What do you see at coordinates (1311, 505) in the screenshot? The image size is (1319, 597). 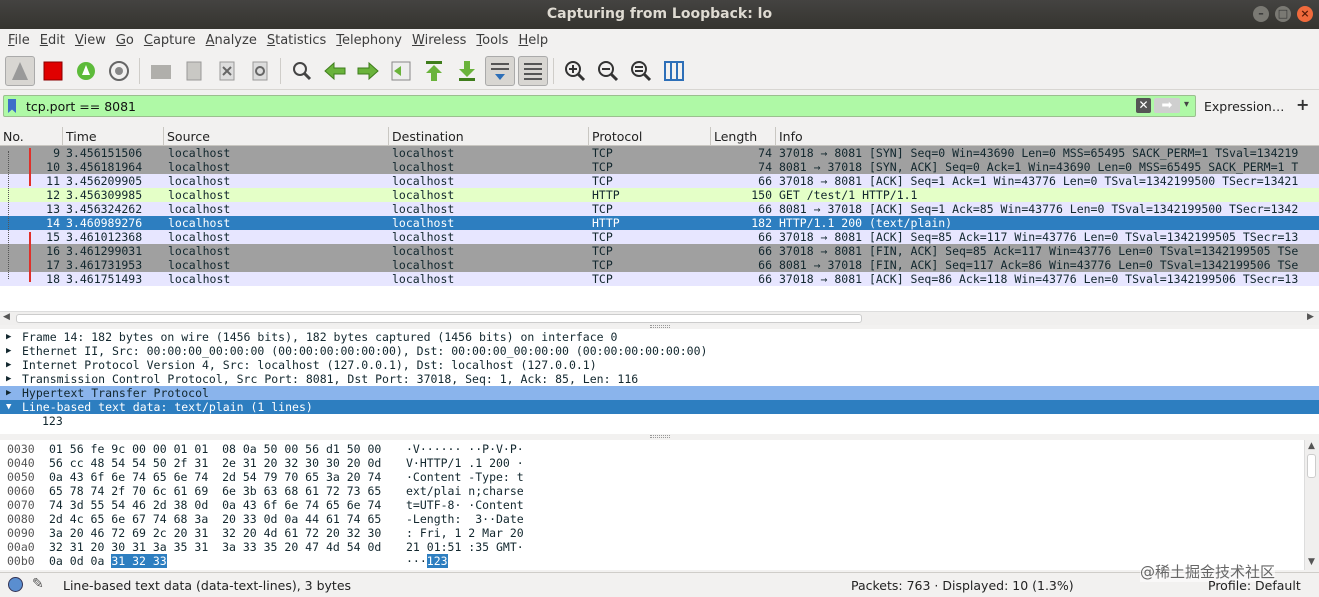 I see `bytes-vscrollbar: ▲ ▼` at bounding box center [1311, 505].